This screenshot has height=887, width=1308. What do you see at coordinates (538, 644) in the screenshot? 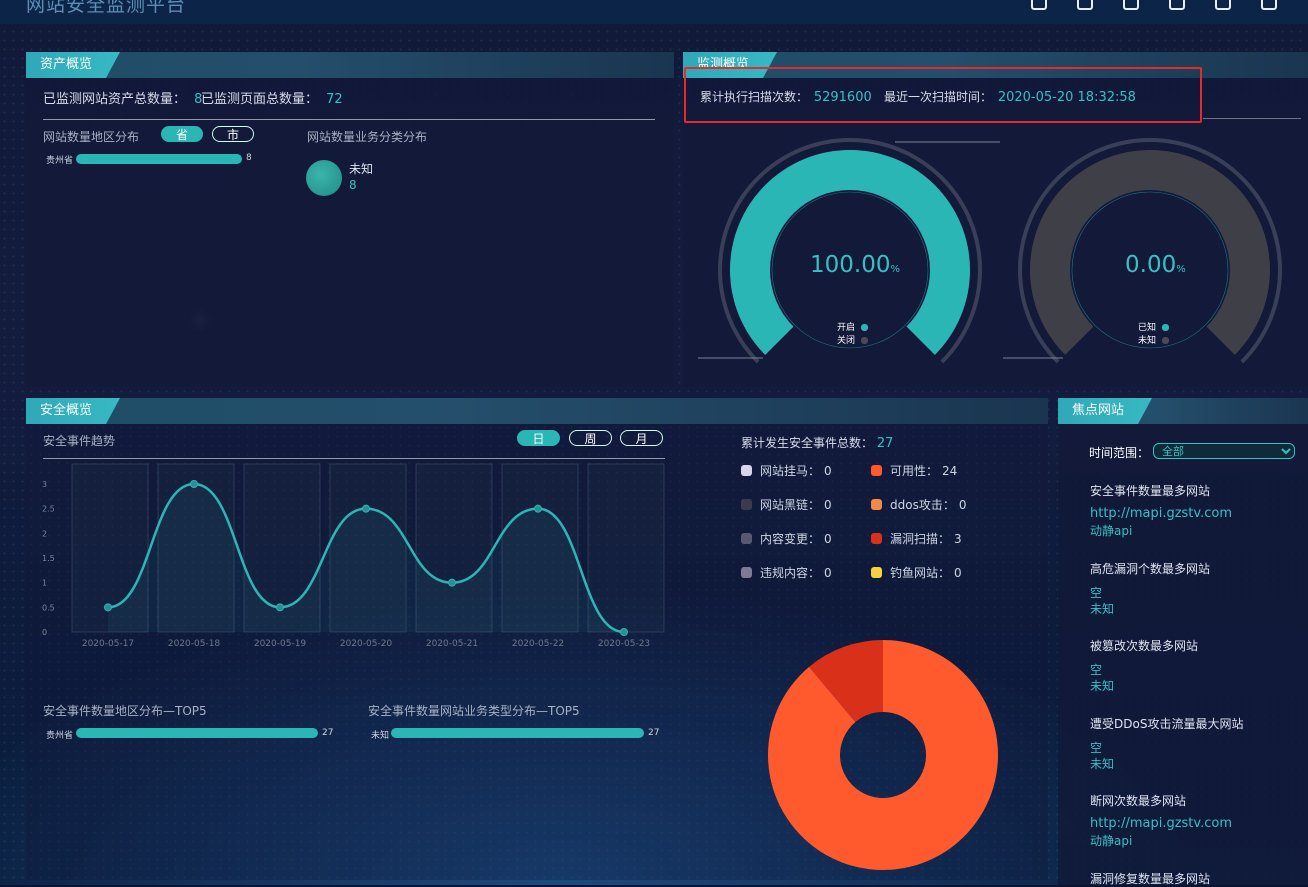
I see `x-tick-label: 2020-05-22` at bounding box center [538, 644].